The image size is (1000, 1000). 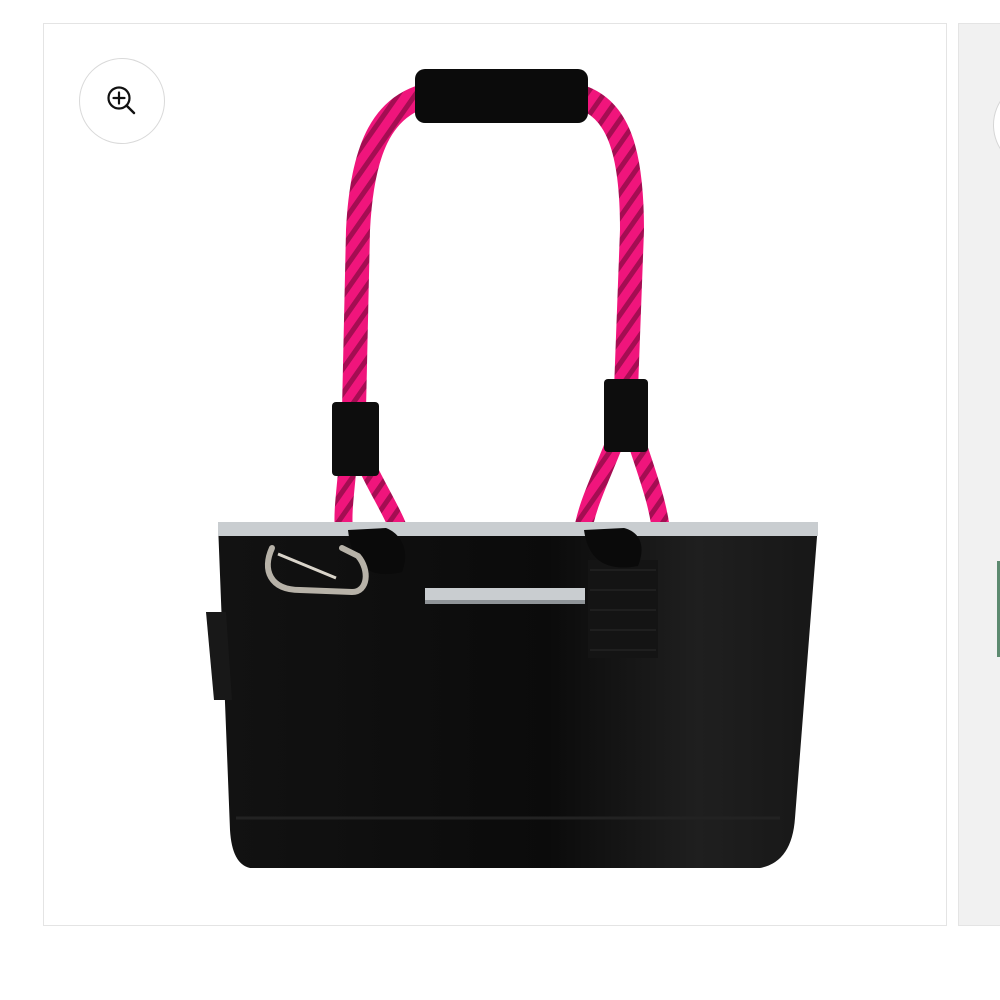 I want to click on zoom-in-icon, so click(x=121, y=100).